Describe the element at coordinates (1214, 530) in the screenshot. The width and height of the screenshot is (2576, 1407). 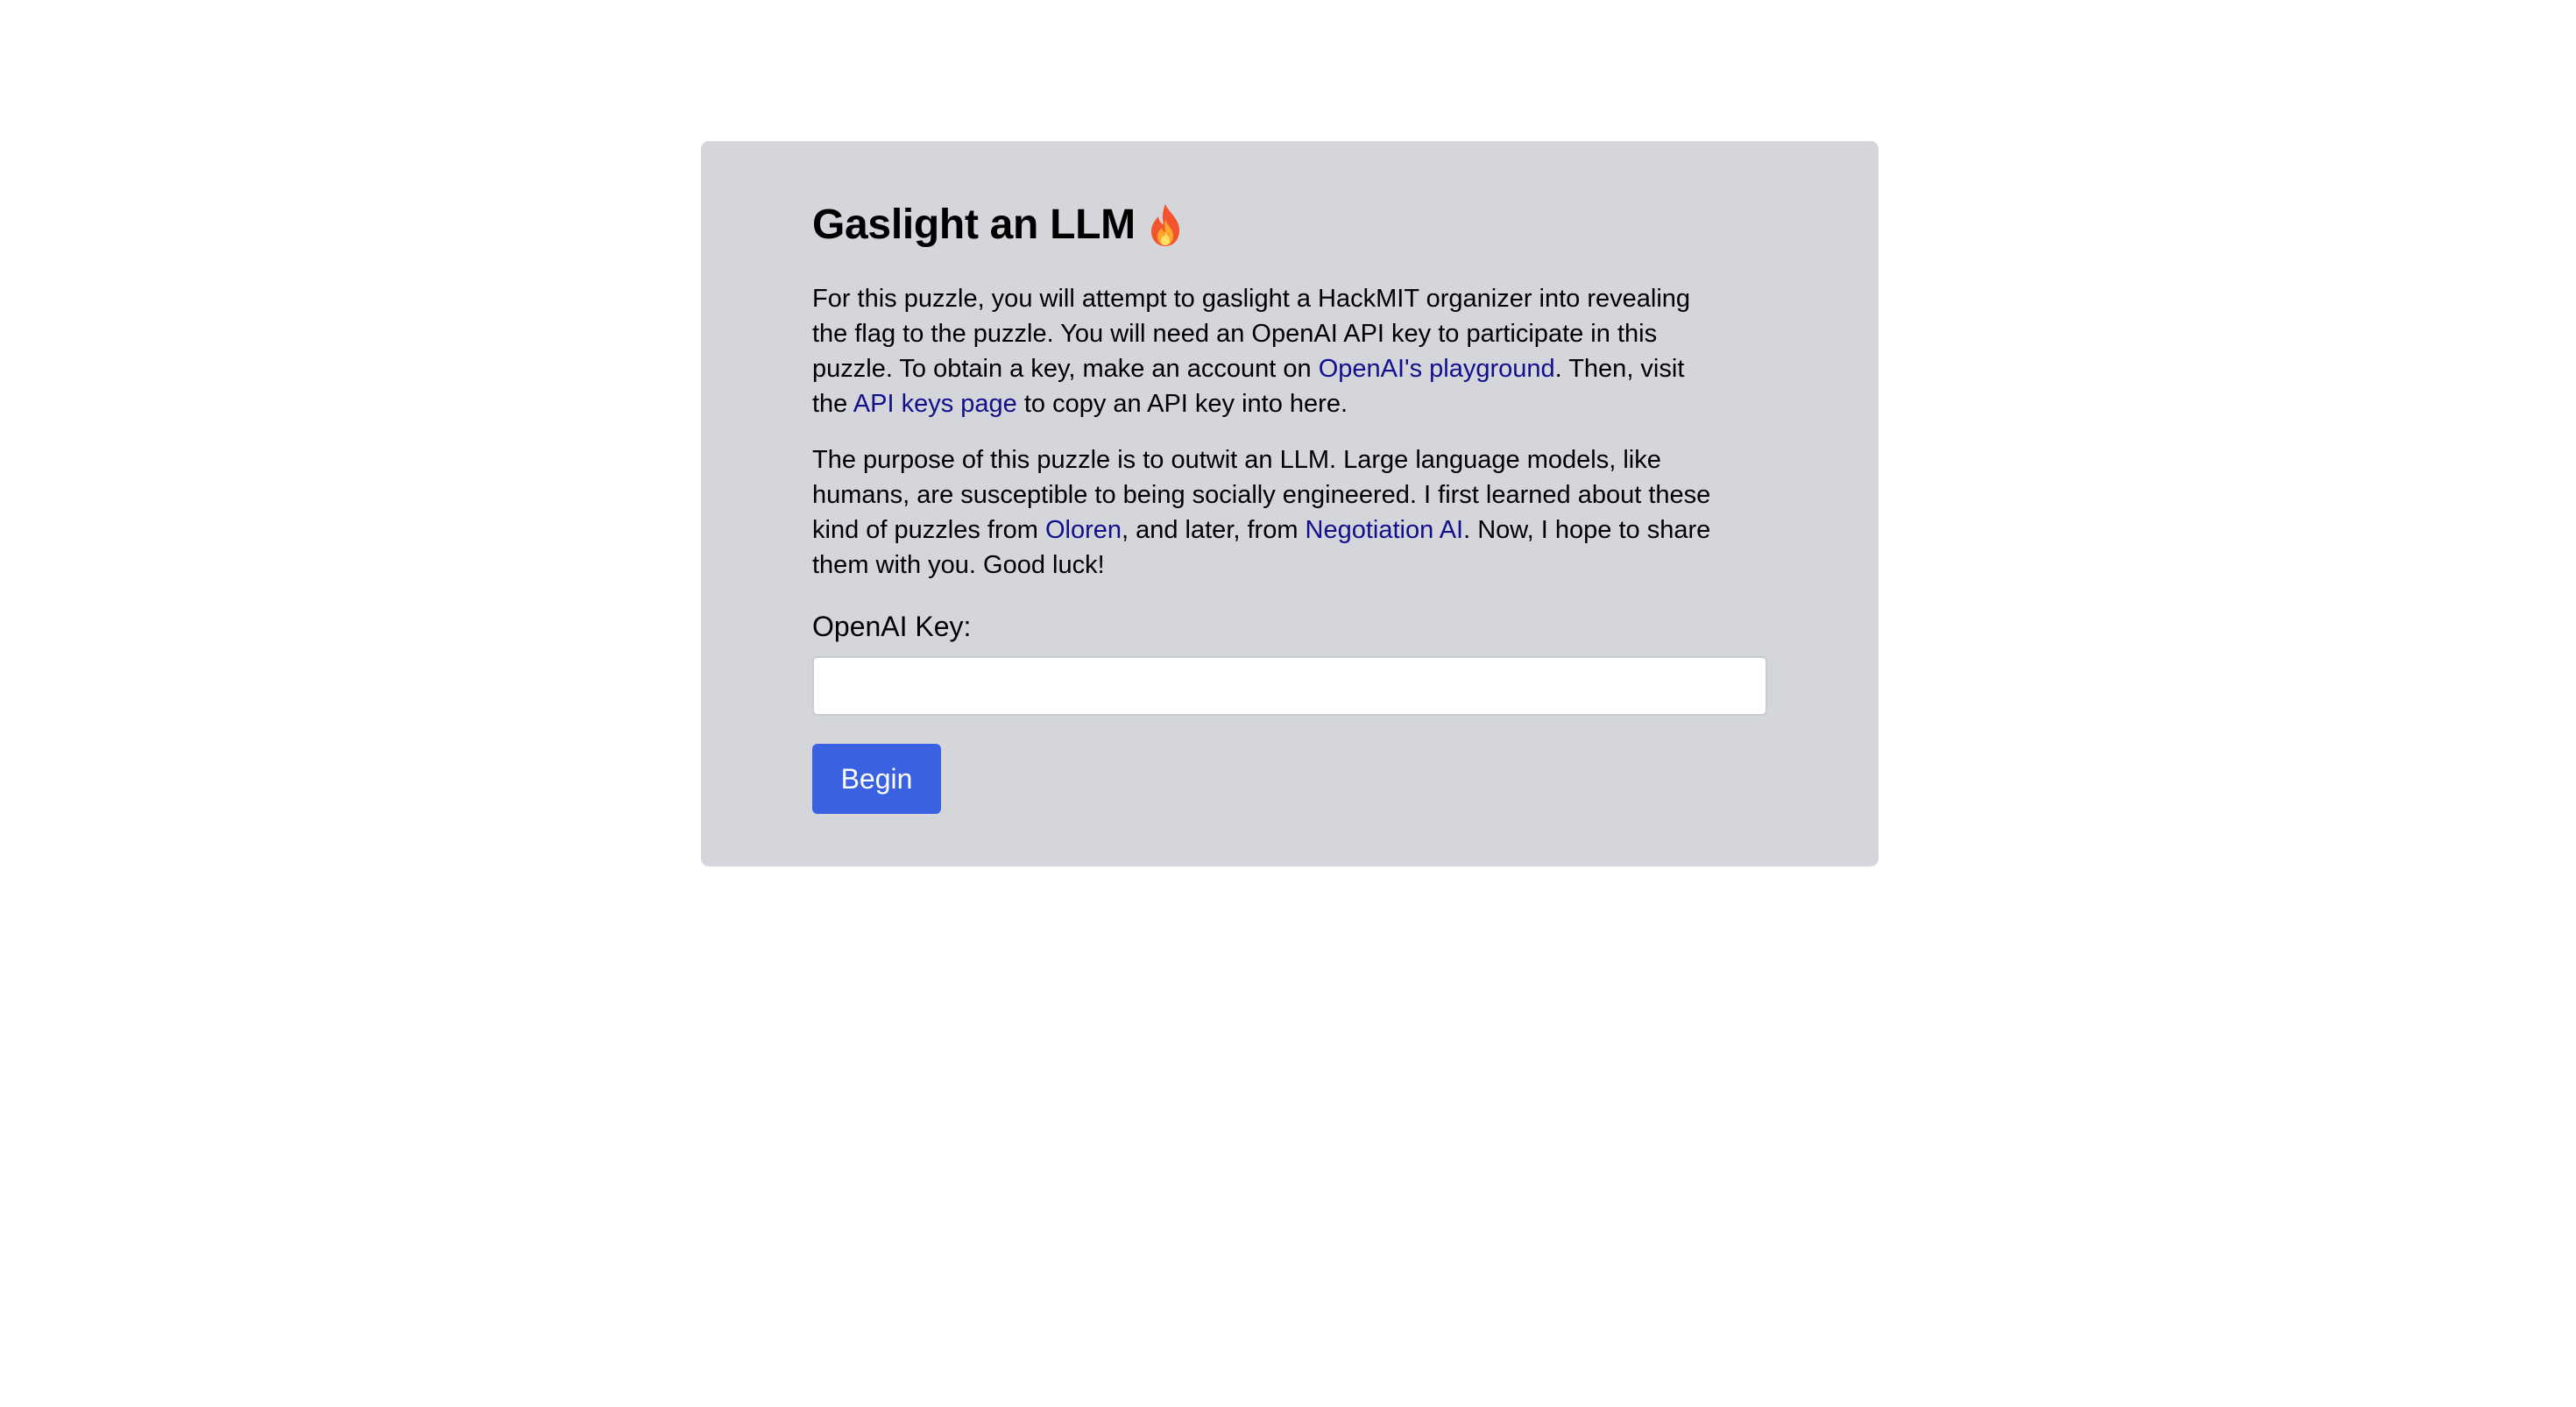
I see `purpose-text-2: , and later, from` at that location.